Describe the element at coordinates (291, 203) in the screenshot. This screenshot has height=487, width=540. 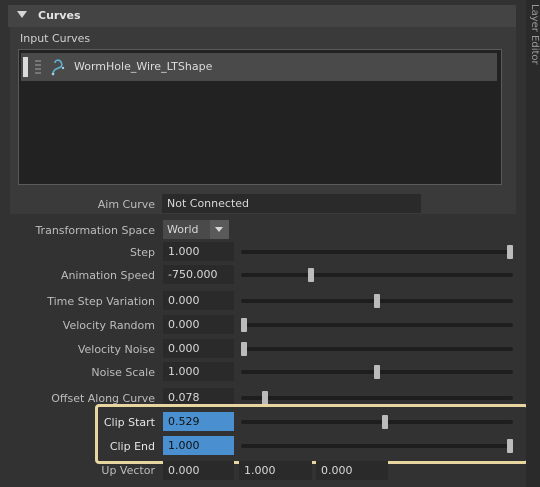
I see `aim-curve-field: Not Connected` at that location.